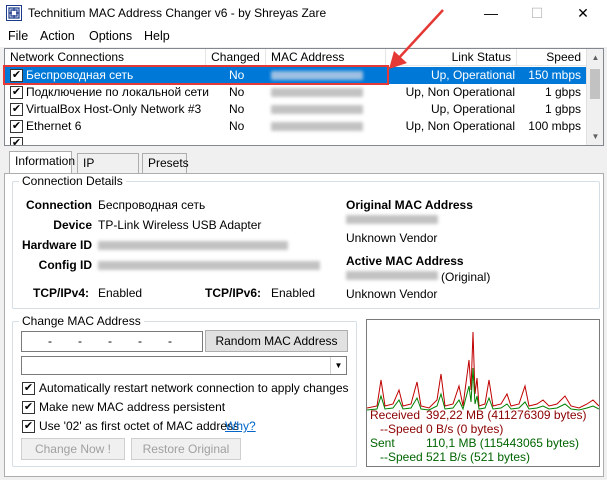 This screenshot has width=607, height=480. Describe the element at coordinates (110, 36) in the screenshot. I see `menu-options: Options` at that location.